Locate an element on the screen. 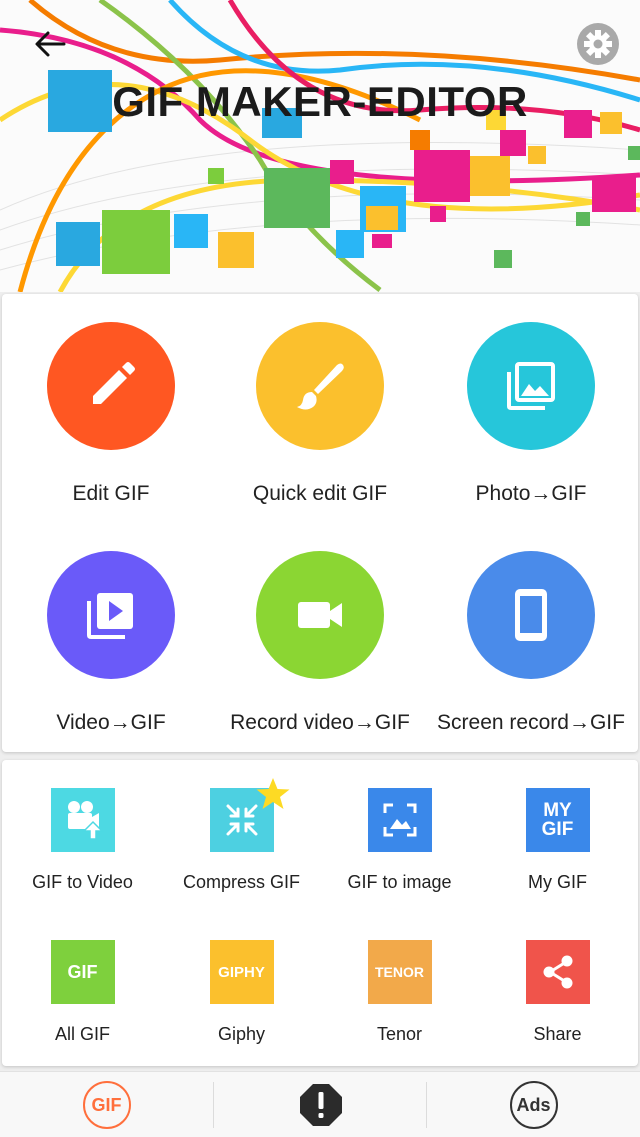 The height and width of the screenshot is (1137, 640). brush-icon is located at coordinates (320, 386).